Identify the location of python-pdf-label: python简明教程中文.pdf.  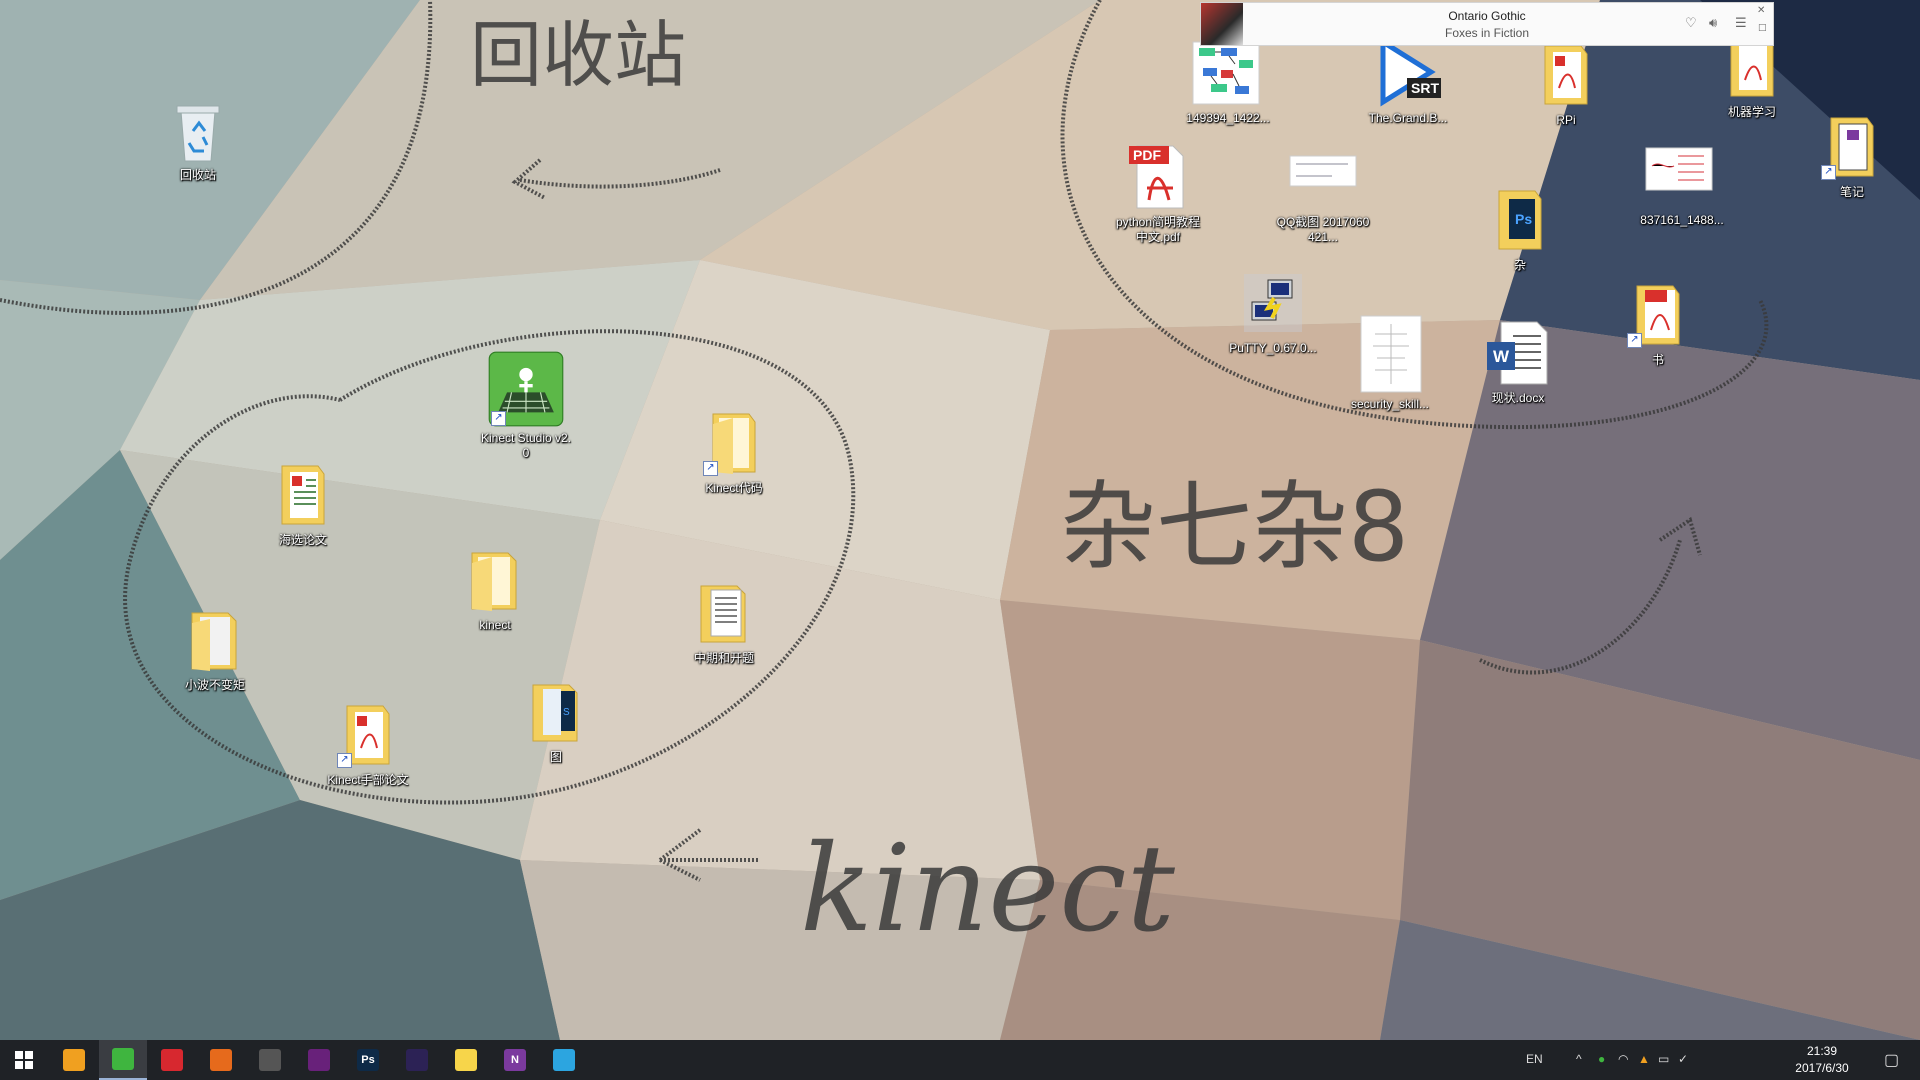
(1158, 229).